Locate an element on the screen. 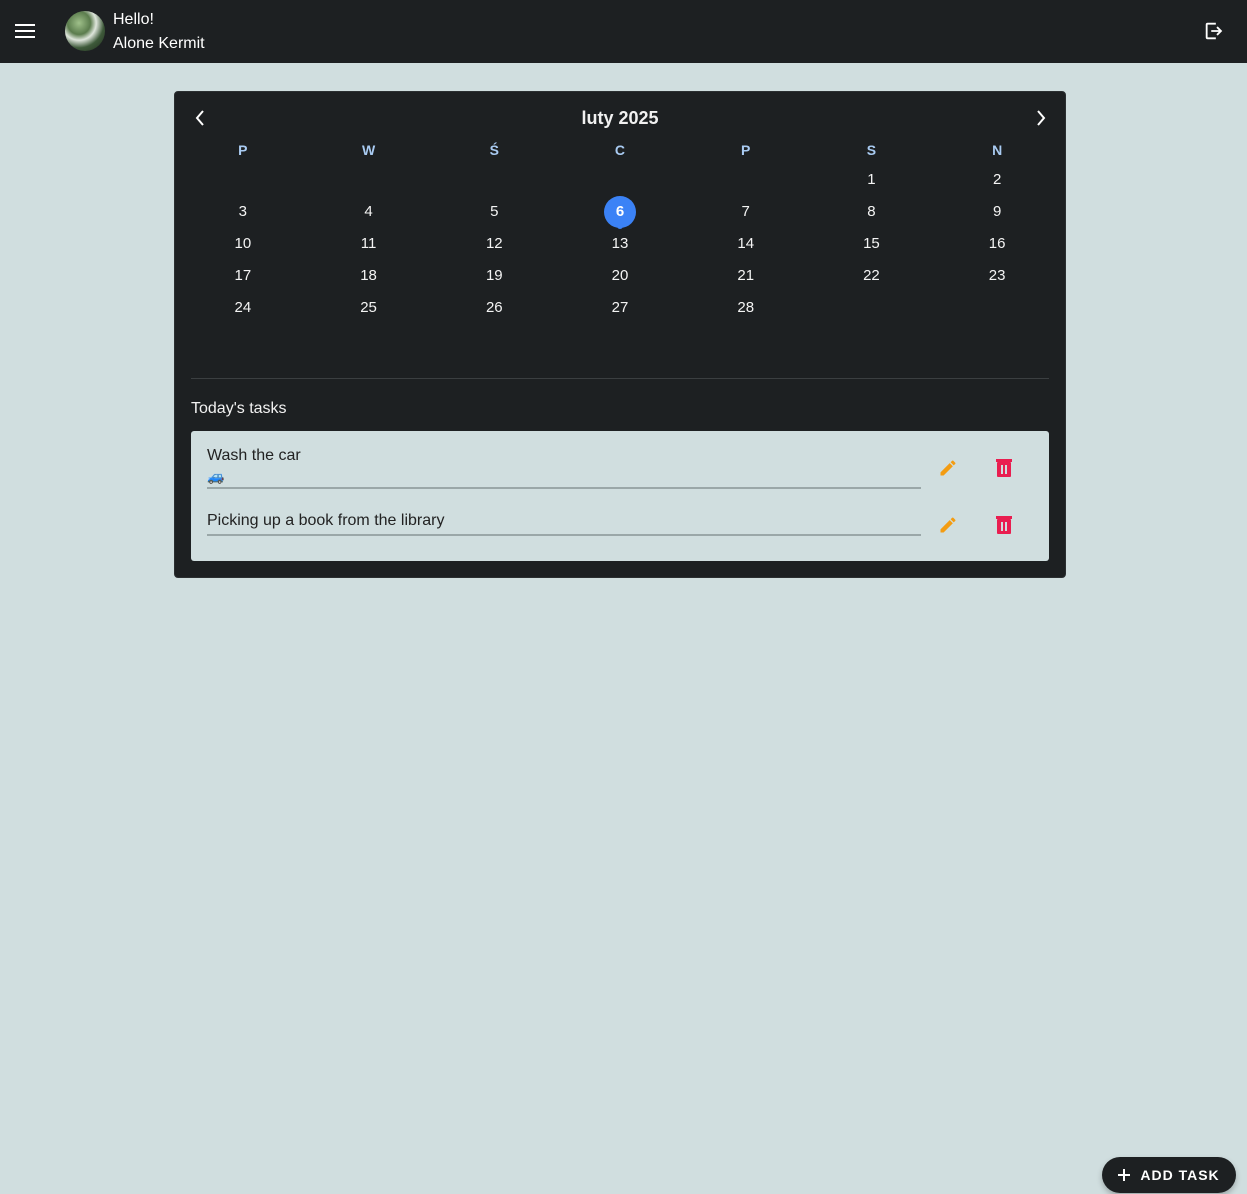 The height and width of the screenshot is (1194, 1247). day-number: 8 is located at coordinates (871, 211).